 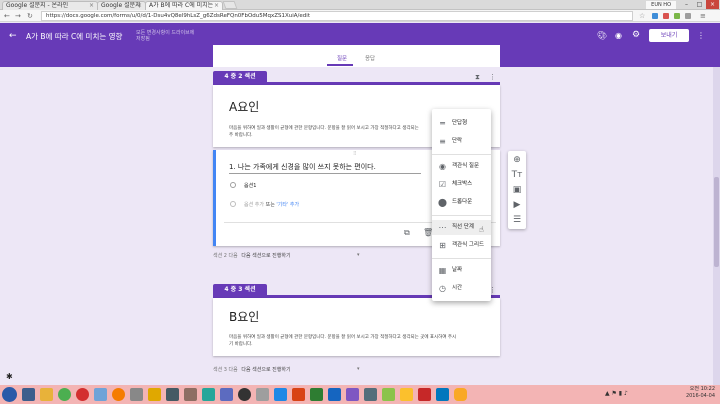 I want to click on menu-item-grid: ⊞ 객관식 그리드, so click(x=461, y=245).